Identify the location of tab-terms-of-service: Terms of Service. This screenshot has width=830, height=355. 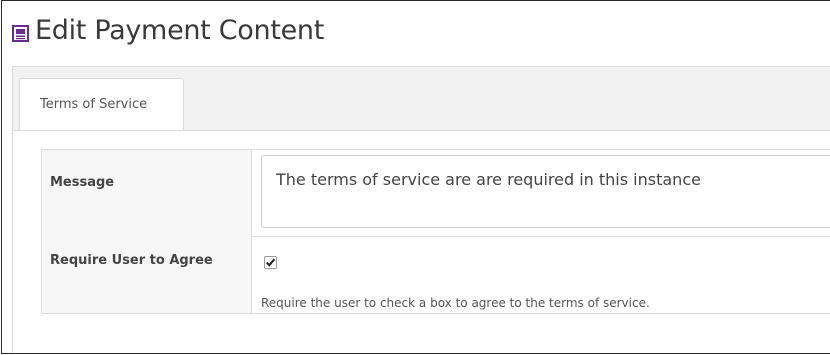
(101, 105).